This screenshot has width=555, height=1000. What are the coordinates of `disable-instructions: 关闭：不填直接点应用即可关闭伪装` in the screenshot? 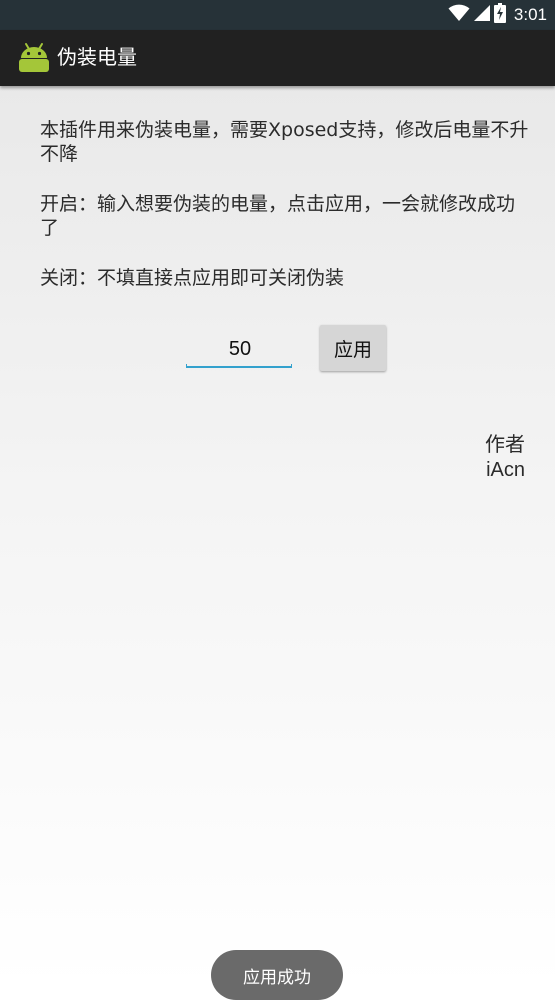 It's located at (192, 278).